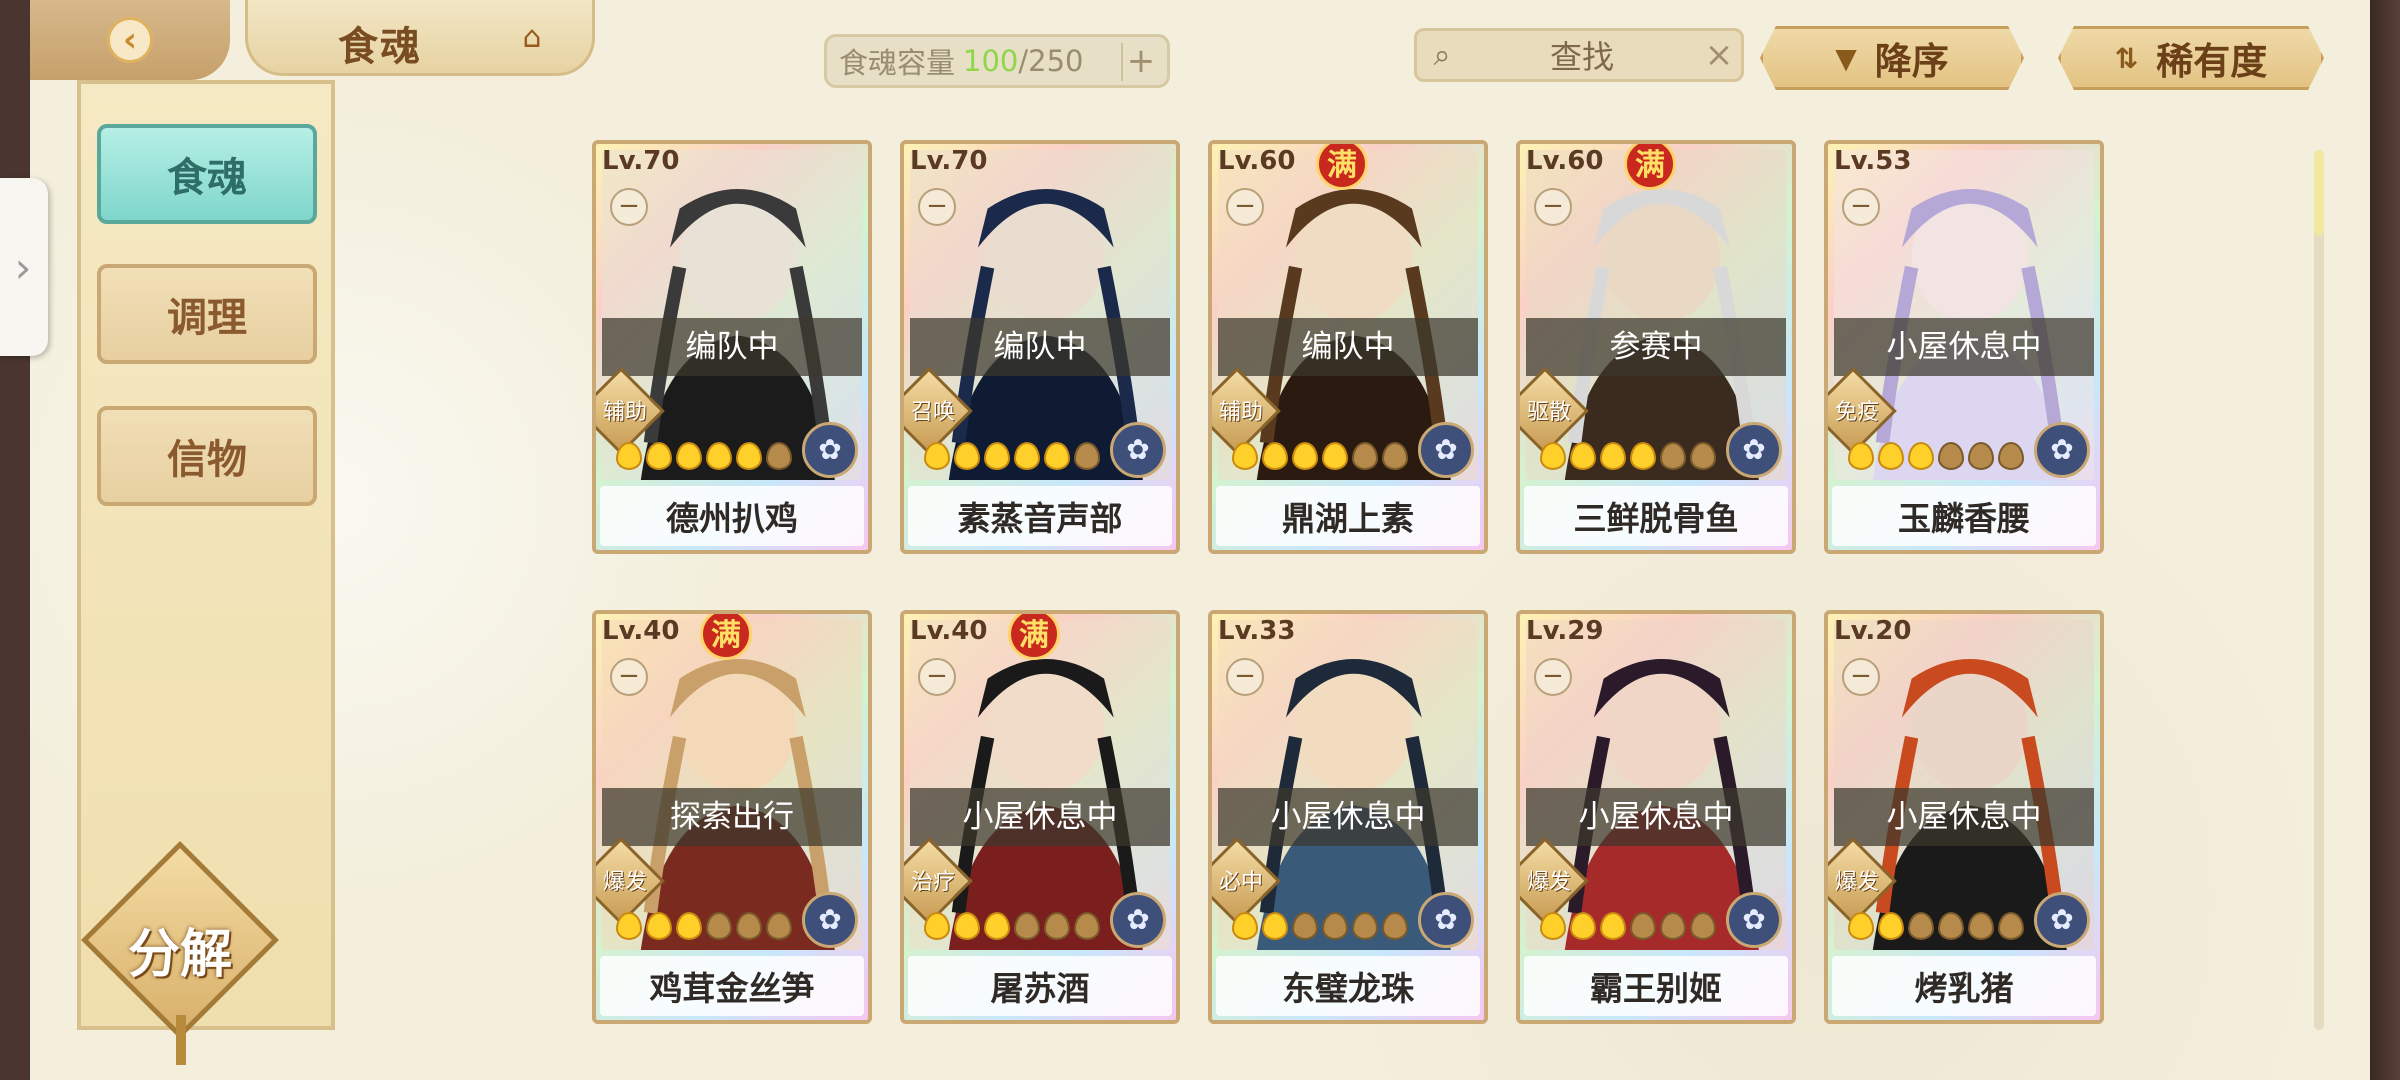  Describe the element at coordinates (732, 817) in the screenshot. I see `food-soul-card: Lv.40 满 − 探索出行 爆发 ✿ 鸡茸金丝笋` at that location.